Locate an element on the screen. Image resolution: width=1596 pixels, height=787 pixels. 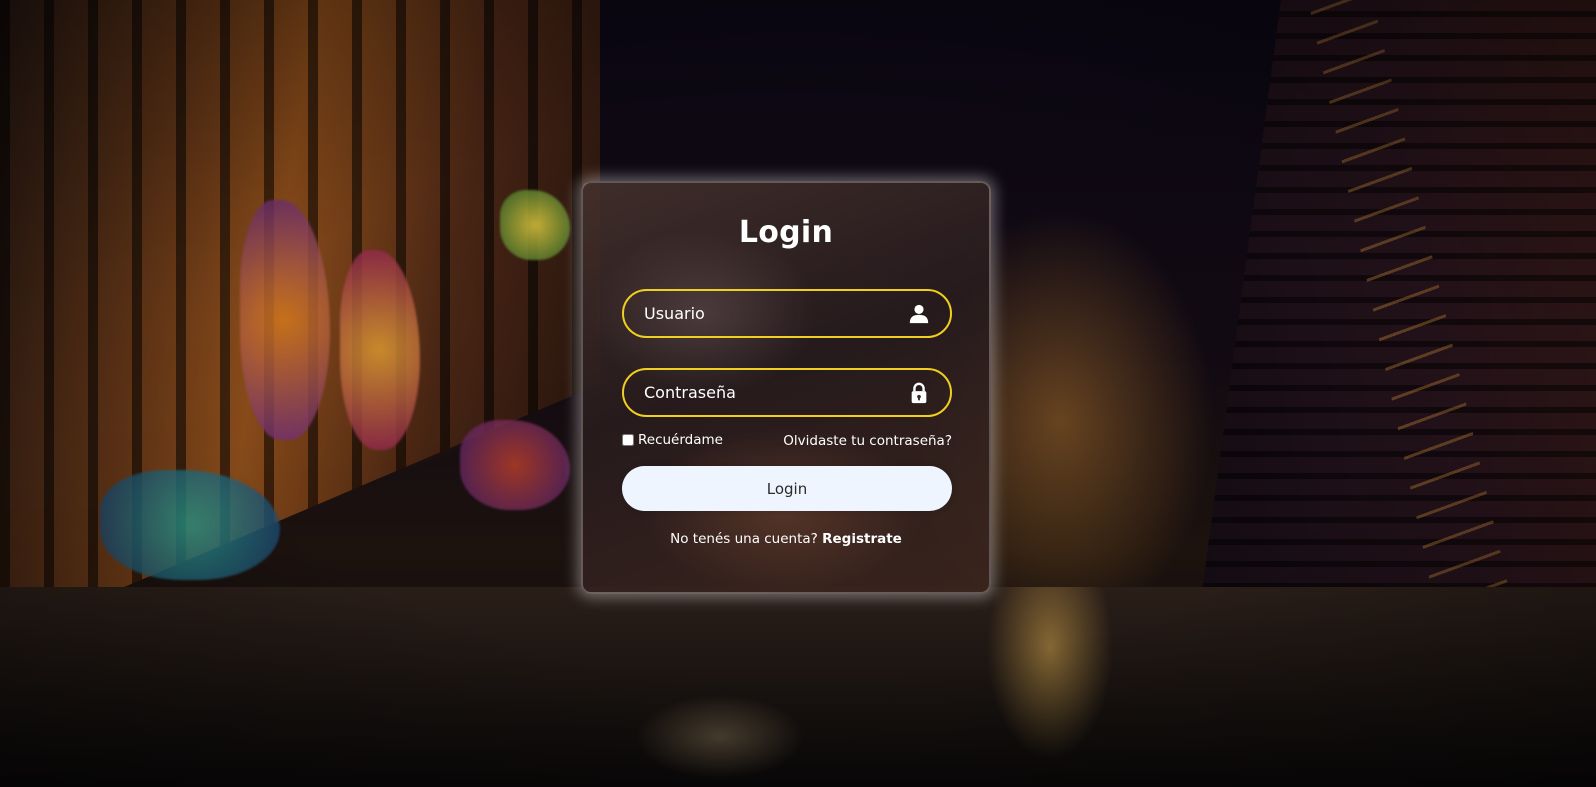
password-field is located at coordinates (787, 392).